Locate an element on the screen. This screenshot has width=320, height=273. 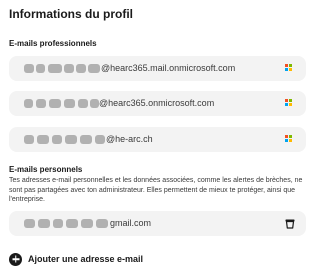
professional-email-row: @he-arc.ch is located at coordinates (157, 139).